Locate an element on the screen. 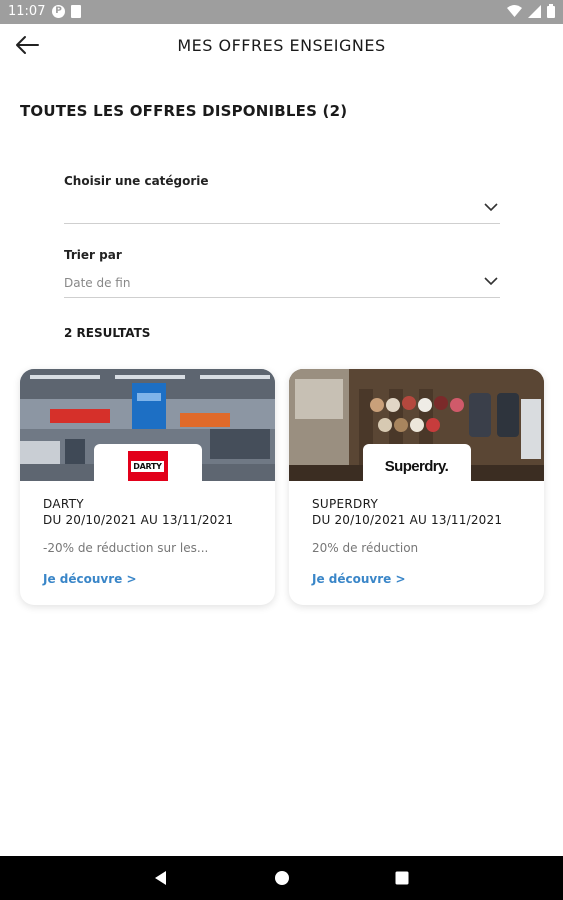 This screenshot has height=900, width=563. darty-logo-text: DARTY is located at coordinates (147, 466).